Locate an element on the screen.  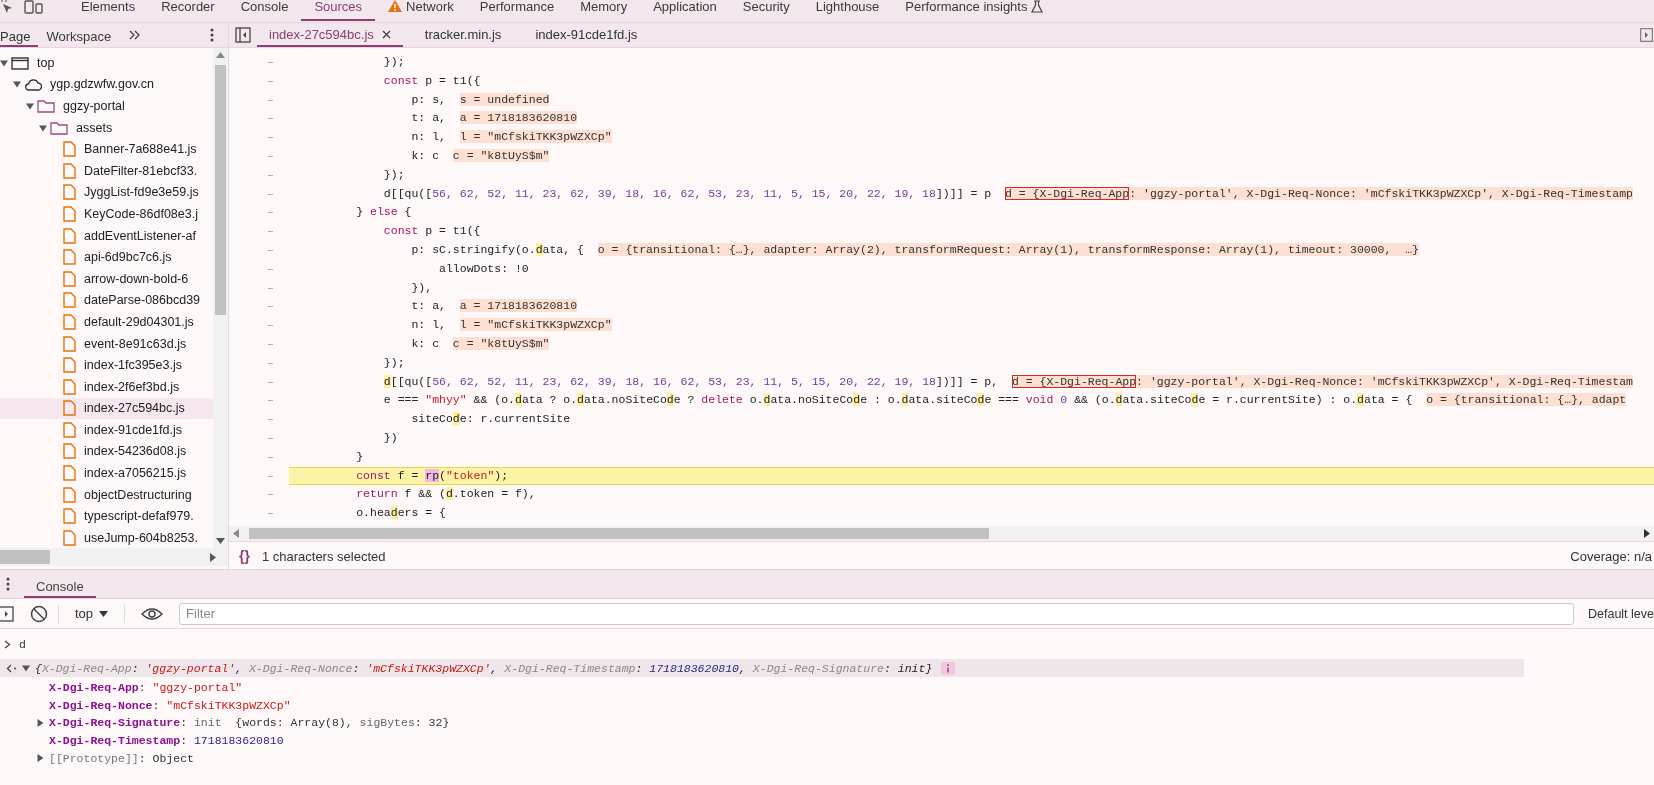
file-tab: tracker.min.js is located at coordinates (463, 35).